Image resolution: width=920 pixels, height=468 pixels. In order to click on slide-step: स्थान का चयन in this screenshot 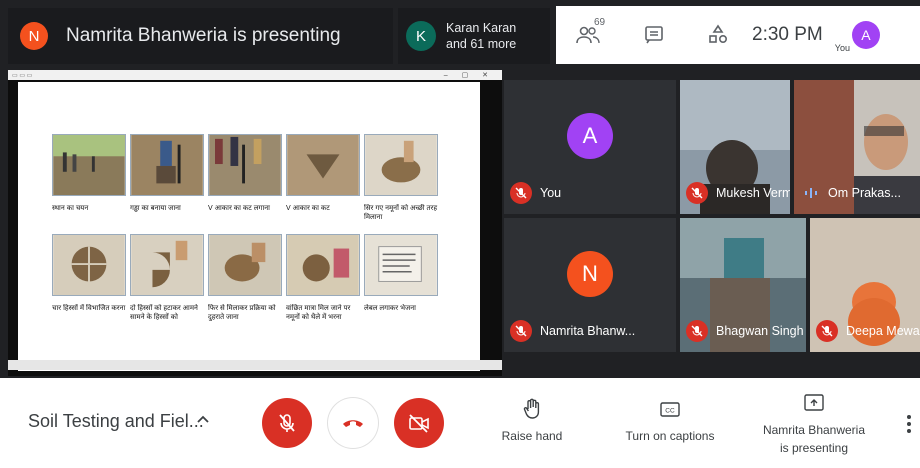, I will do `click(89, 182)`.